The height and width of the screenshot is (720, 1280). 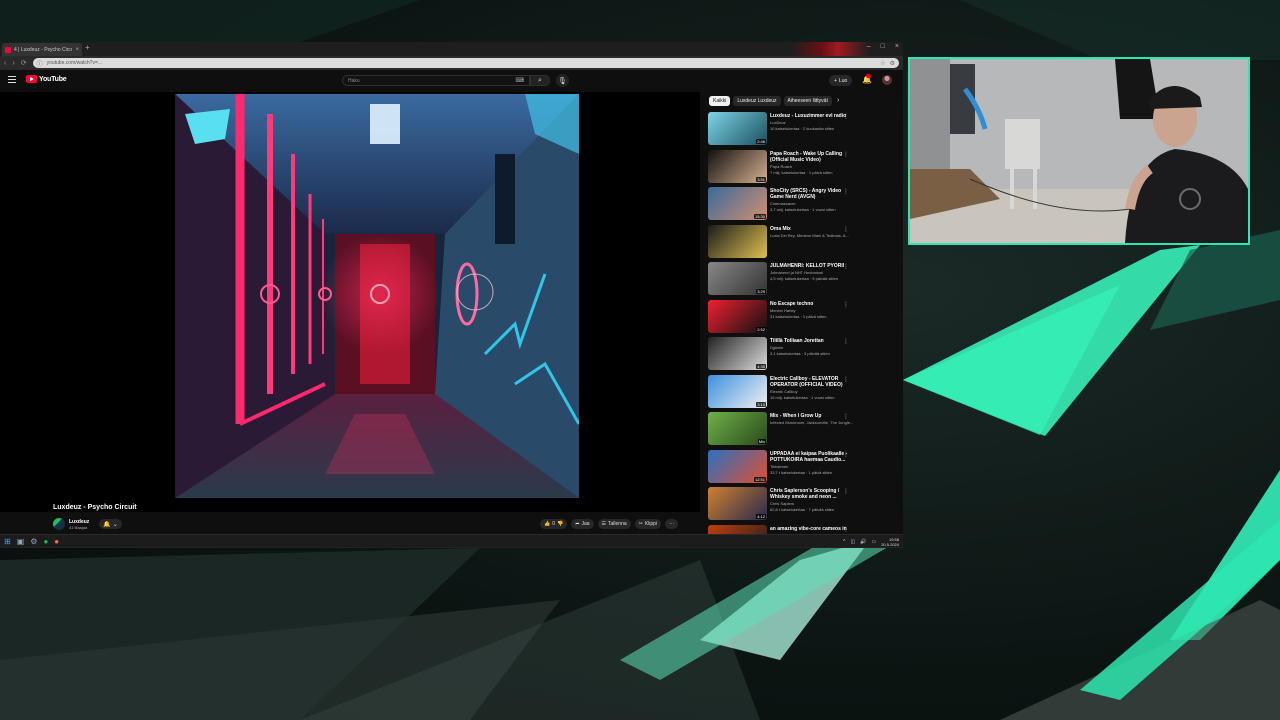 What do you see at coordinates (59, 524) in the screenshot?
I see `channel-avatar` at bounding box center [59, 524].